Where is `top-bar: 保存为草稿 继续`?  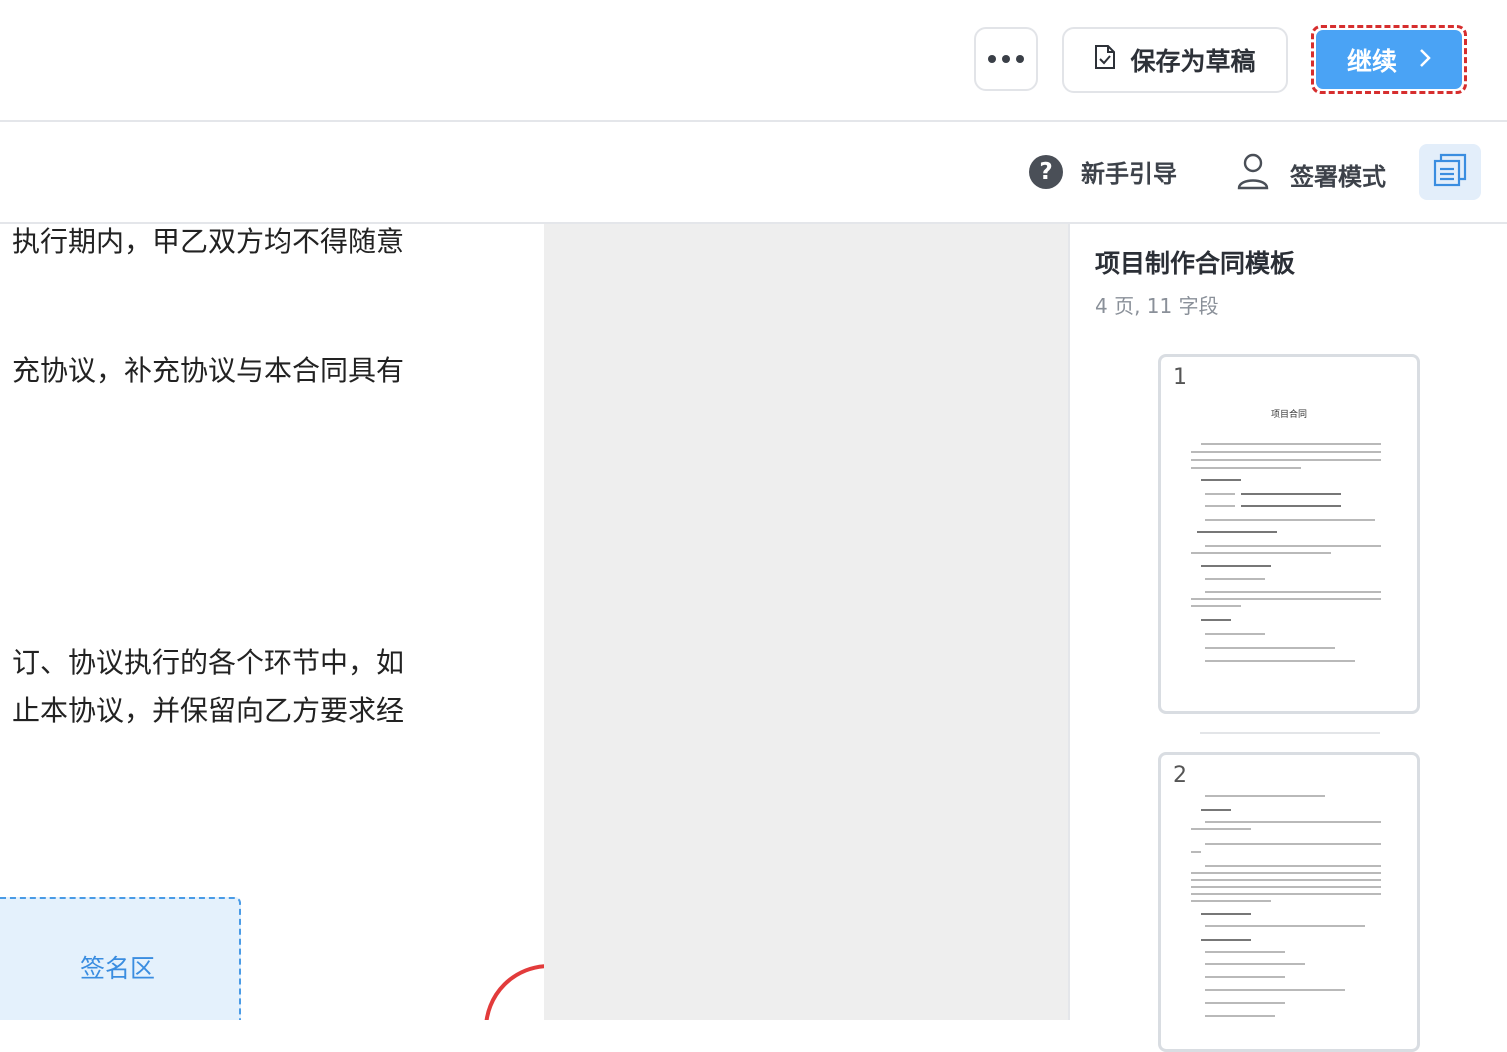 top-bar: 保存为草稿 继续 is located at coordinates (753, 61).